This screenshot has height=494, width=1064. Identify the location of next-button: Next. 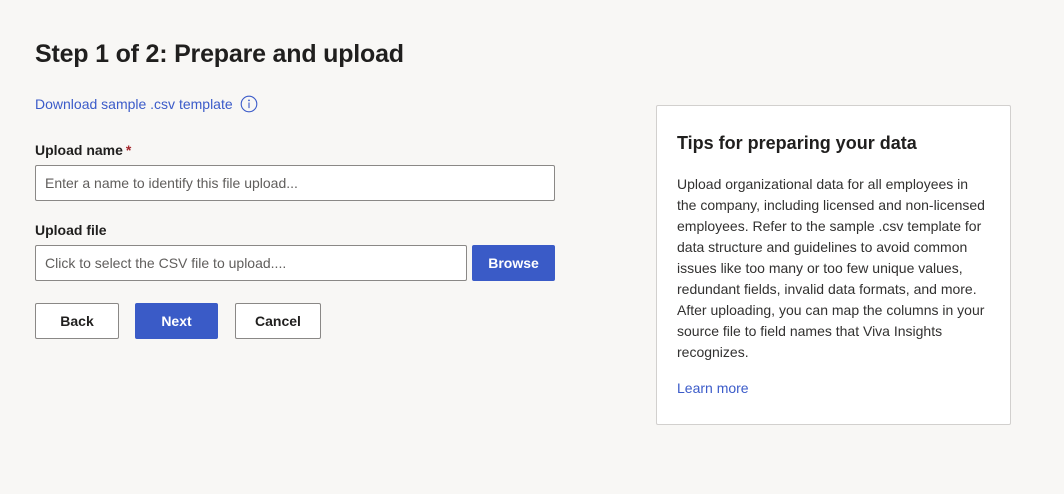
(176, 321).